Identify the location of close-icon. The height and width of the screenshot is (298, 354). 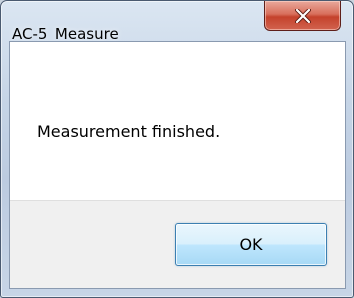
(302, 15).